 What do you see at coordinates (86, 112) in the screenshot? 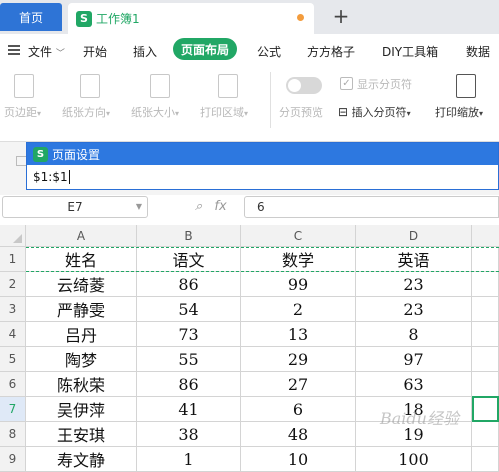
I see `orientation-button: 纸张方向▾` at bounding box center [86, 112].